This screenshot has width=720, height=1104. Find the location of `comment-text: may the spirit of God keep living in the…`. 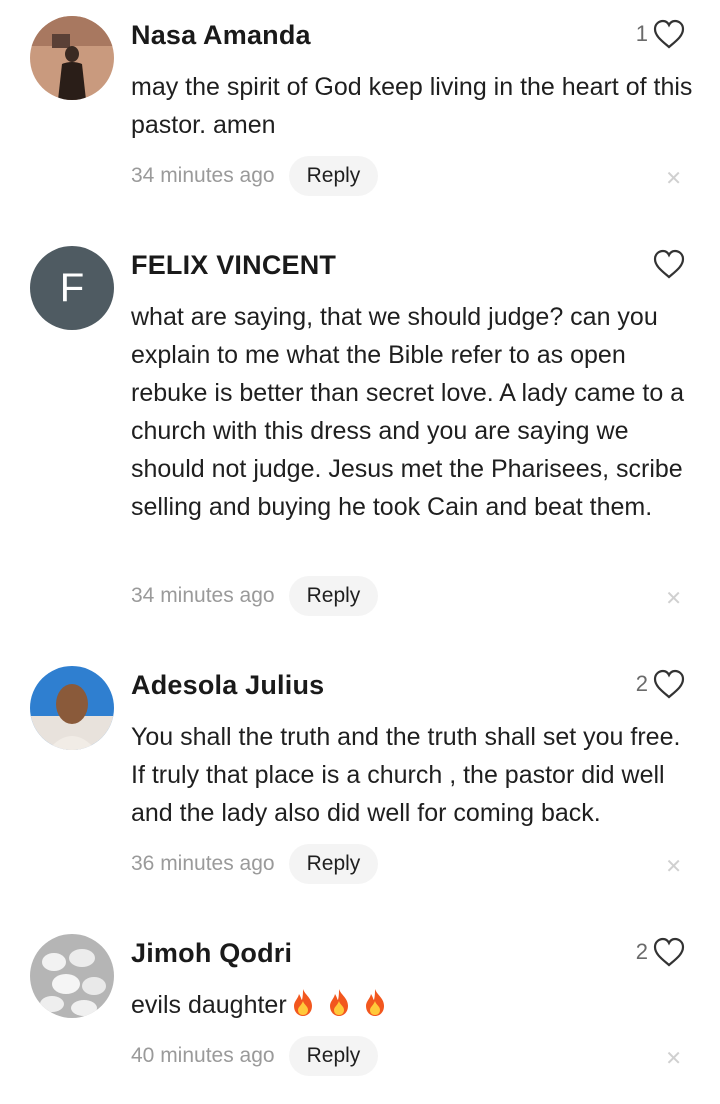

comment-text: may the spirit of God keep living in the… is located at coordinates (412, 106).